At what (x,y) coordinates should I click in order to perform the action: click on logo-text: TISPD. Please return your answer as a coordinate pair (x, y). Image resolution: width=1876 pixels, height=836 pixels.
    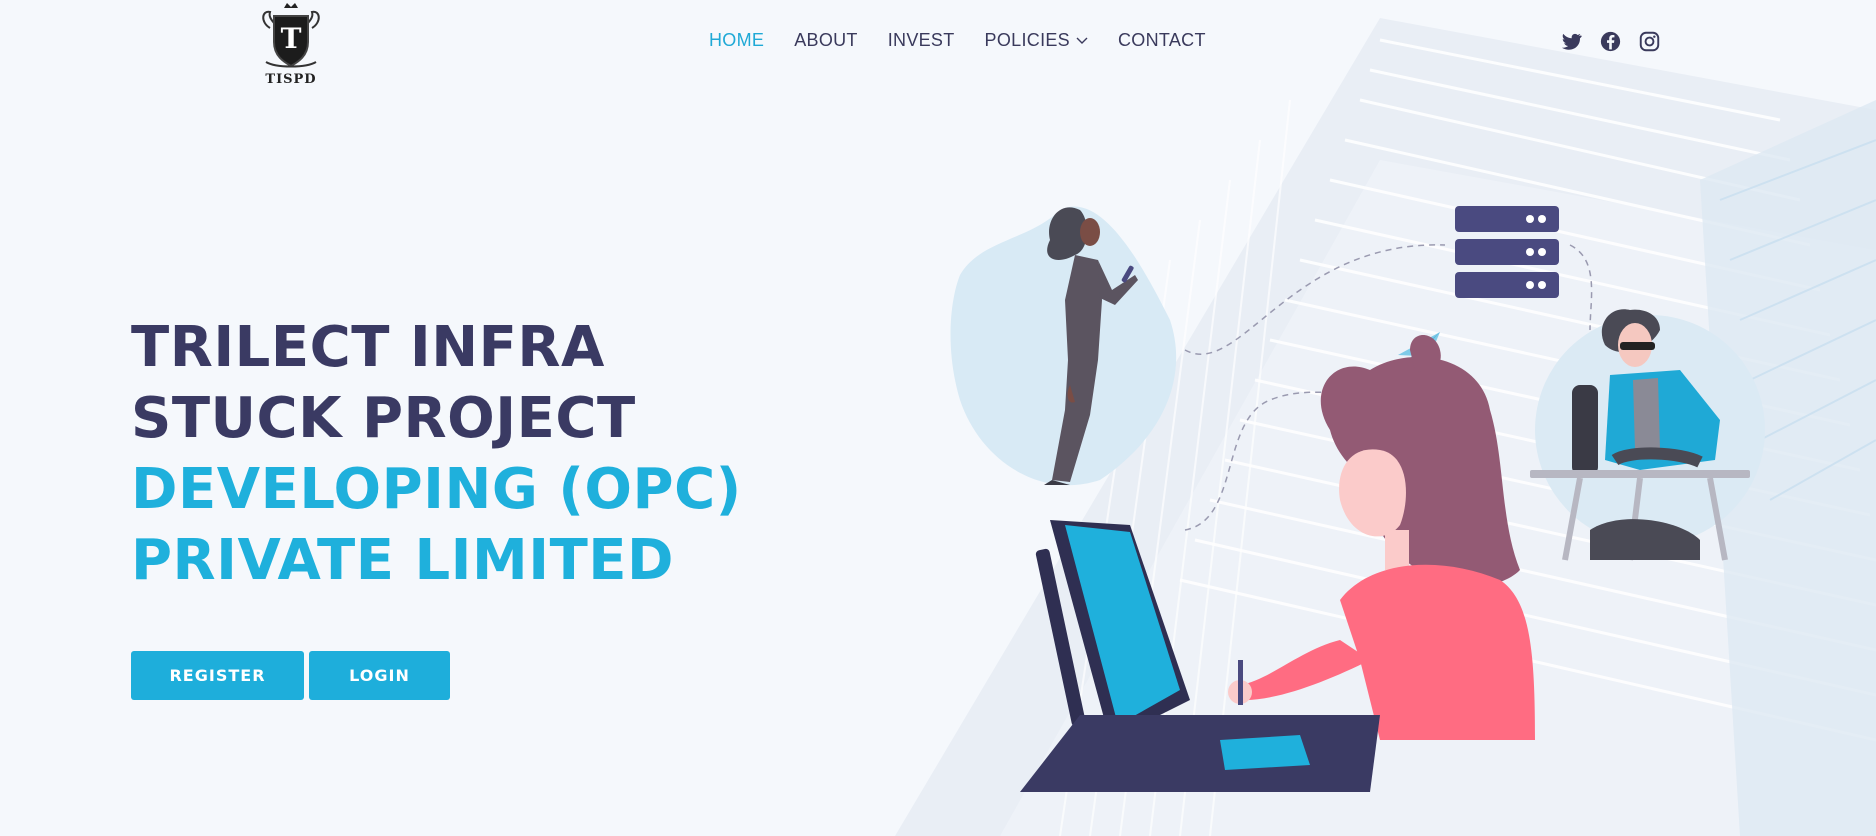
    Looking at the image, I should click on (291, 79).